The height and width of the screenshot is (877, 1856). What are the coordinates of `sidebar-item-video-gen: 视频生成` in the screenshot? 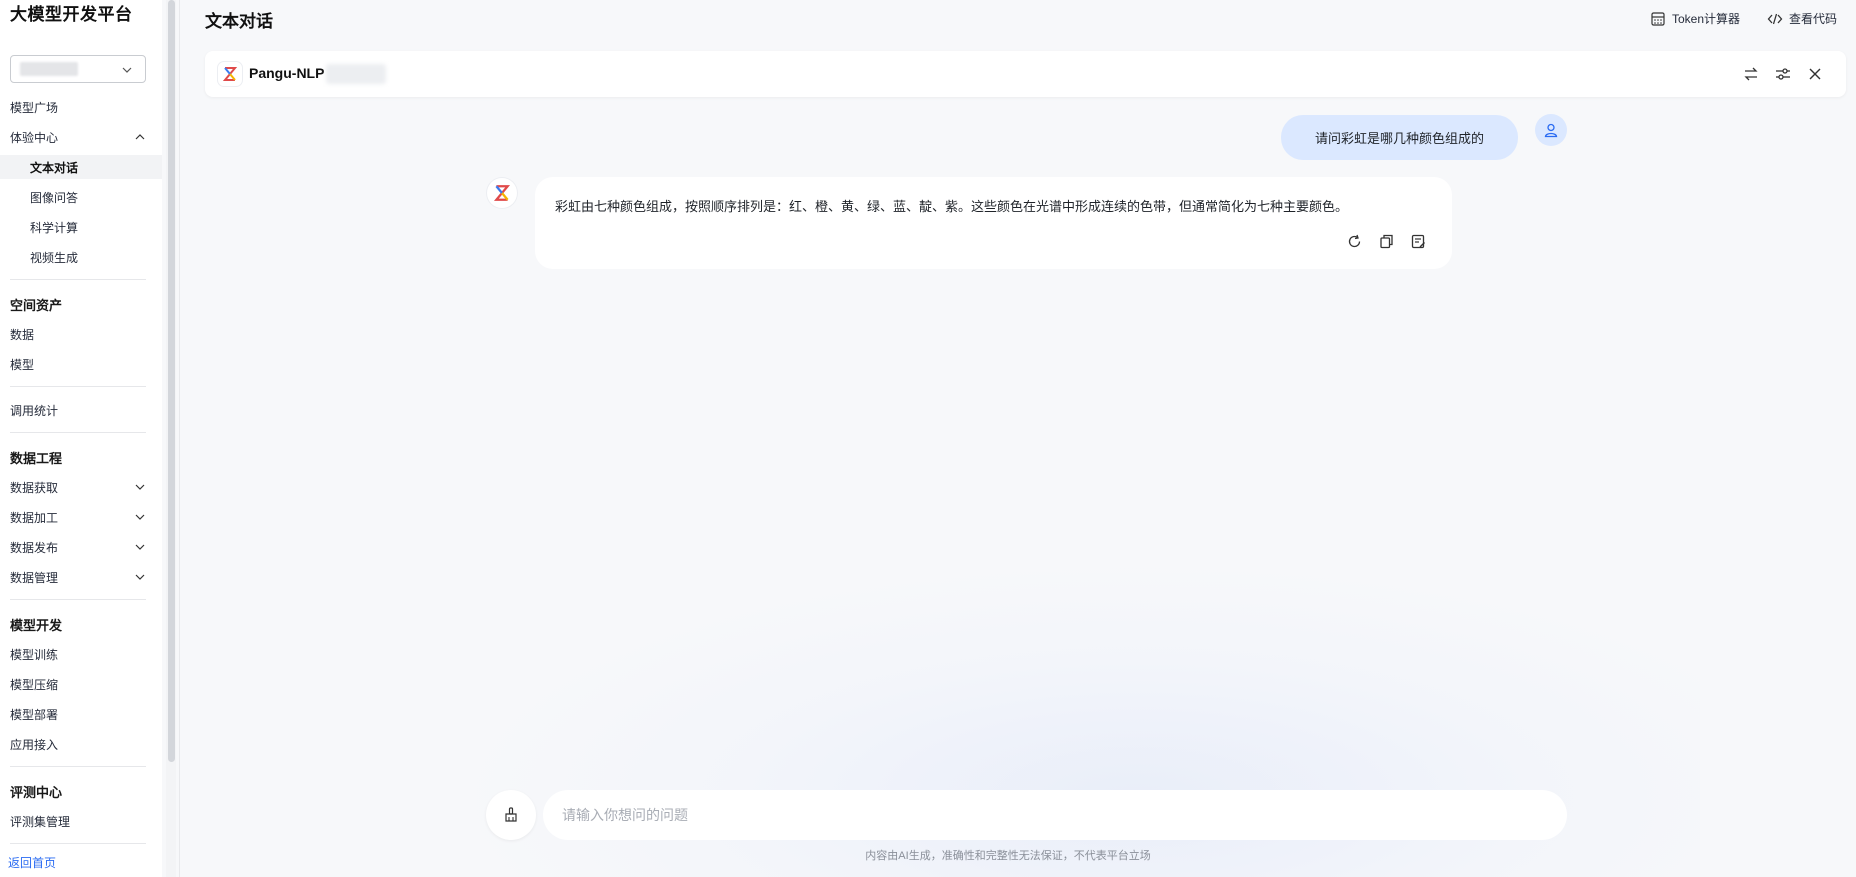 It's located at (81, 257).